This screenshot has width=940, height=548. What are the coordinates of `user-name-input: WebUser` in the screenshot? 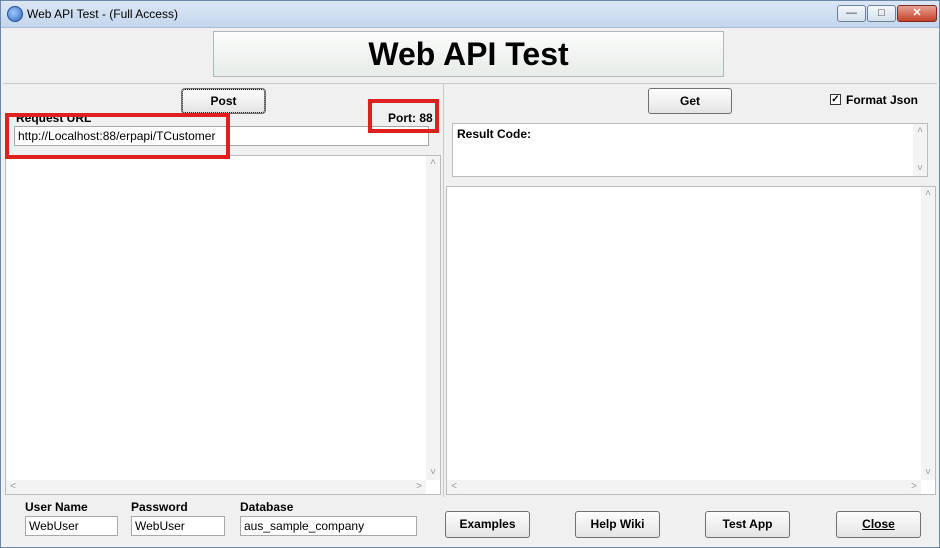 It's located at (71, 526).